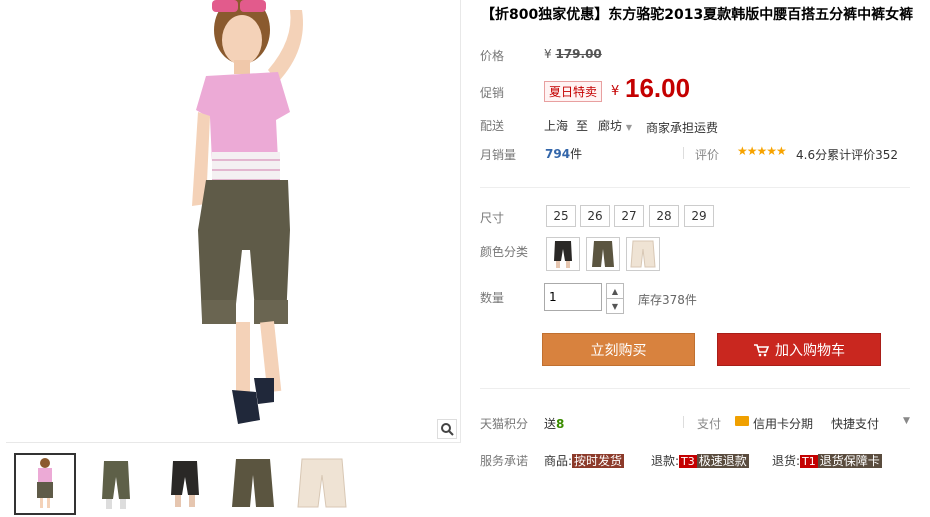 The image size is (930, 517). I want to click on product-title: 【折800独家优惠】东方骆驼2013夏款韩版中腰百搭五分裤中裤女裤, so click(697, 15).